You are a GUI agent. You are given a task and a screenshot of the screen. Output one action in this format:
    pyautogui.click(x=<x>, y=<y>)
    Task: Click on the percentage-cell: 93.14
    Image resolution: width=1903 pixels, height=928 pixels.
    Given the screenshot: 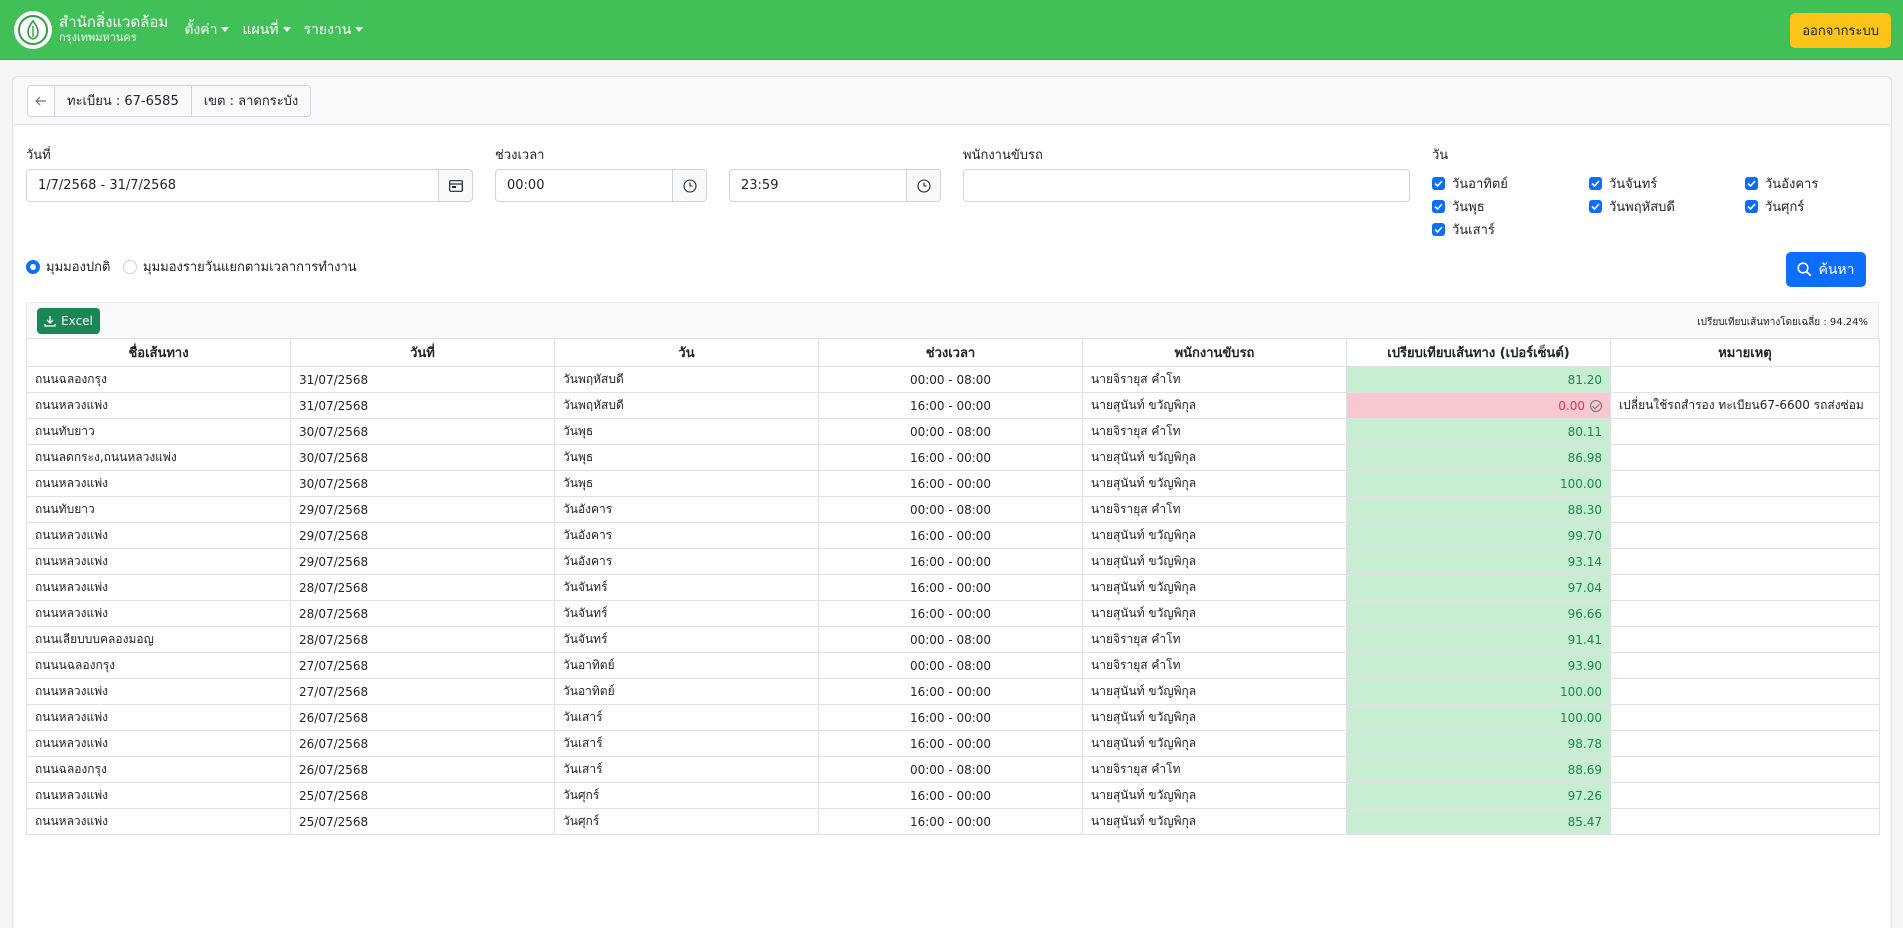 What is the action you would take?
    pyautogui.click(x=1478, y=561)
    